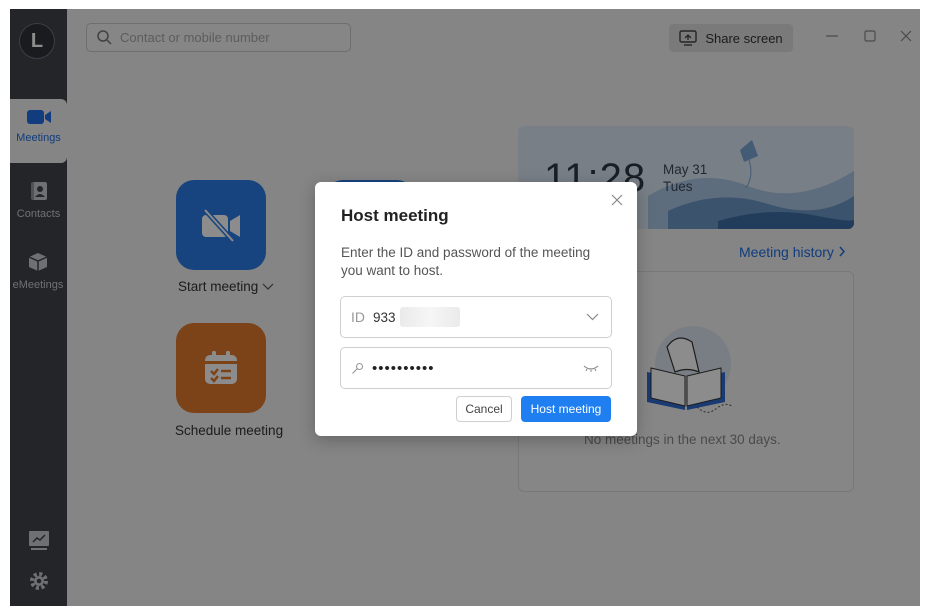  Describe the element at coordinates (358, 317) in the screenshot. I see `id-prefix: ID` at that location.